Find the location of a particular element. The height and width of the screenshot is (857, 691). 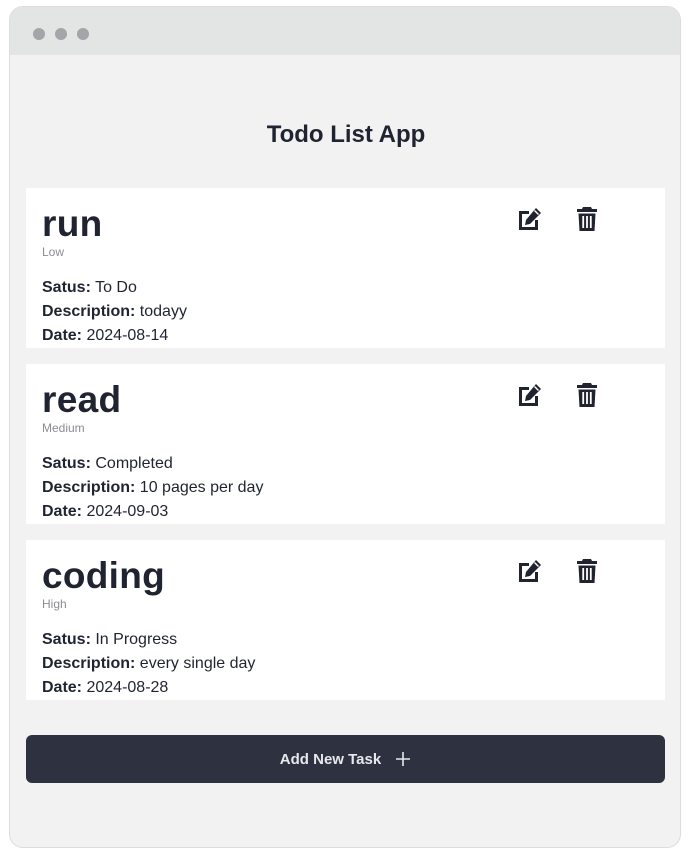

add-new-task-label: Add New Task is located at coordinates (330, 759).